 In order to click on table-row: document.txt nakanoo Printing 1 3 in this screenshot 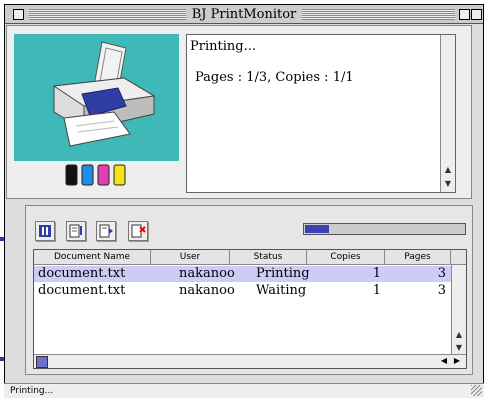, I will do `click(242, 274)`.